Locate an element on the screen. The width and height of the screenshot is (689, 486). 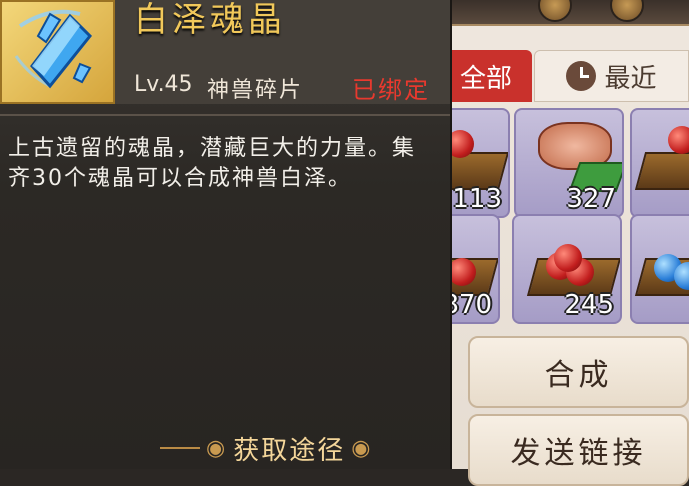
decorative-line is located at coordinates (180, 448).